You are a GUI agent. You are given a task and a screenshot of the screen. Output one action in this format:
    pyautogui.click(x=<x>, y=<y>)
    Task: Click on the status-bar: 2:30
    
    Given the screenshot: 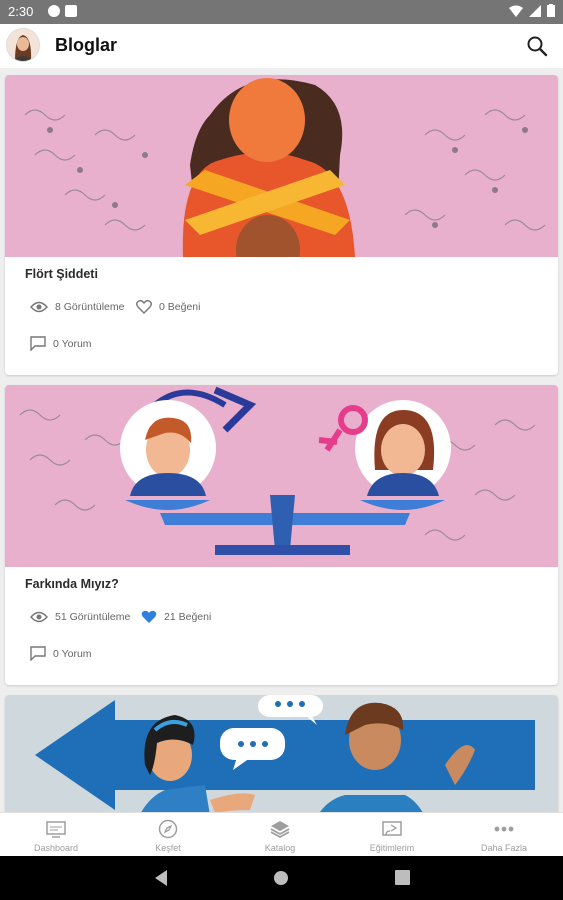 What is the action you would take?
    pyautogui.click(x=281, y=12)
    